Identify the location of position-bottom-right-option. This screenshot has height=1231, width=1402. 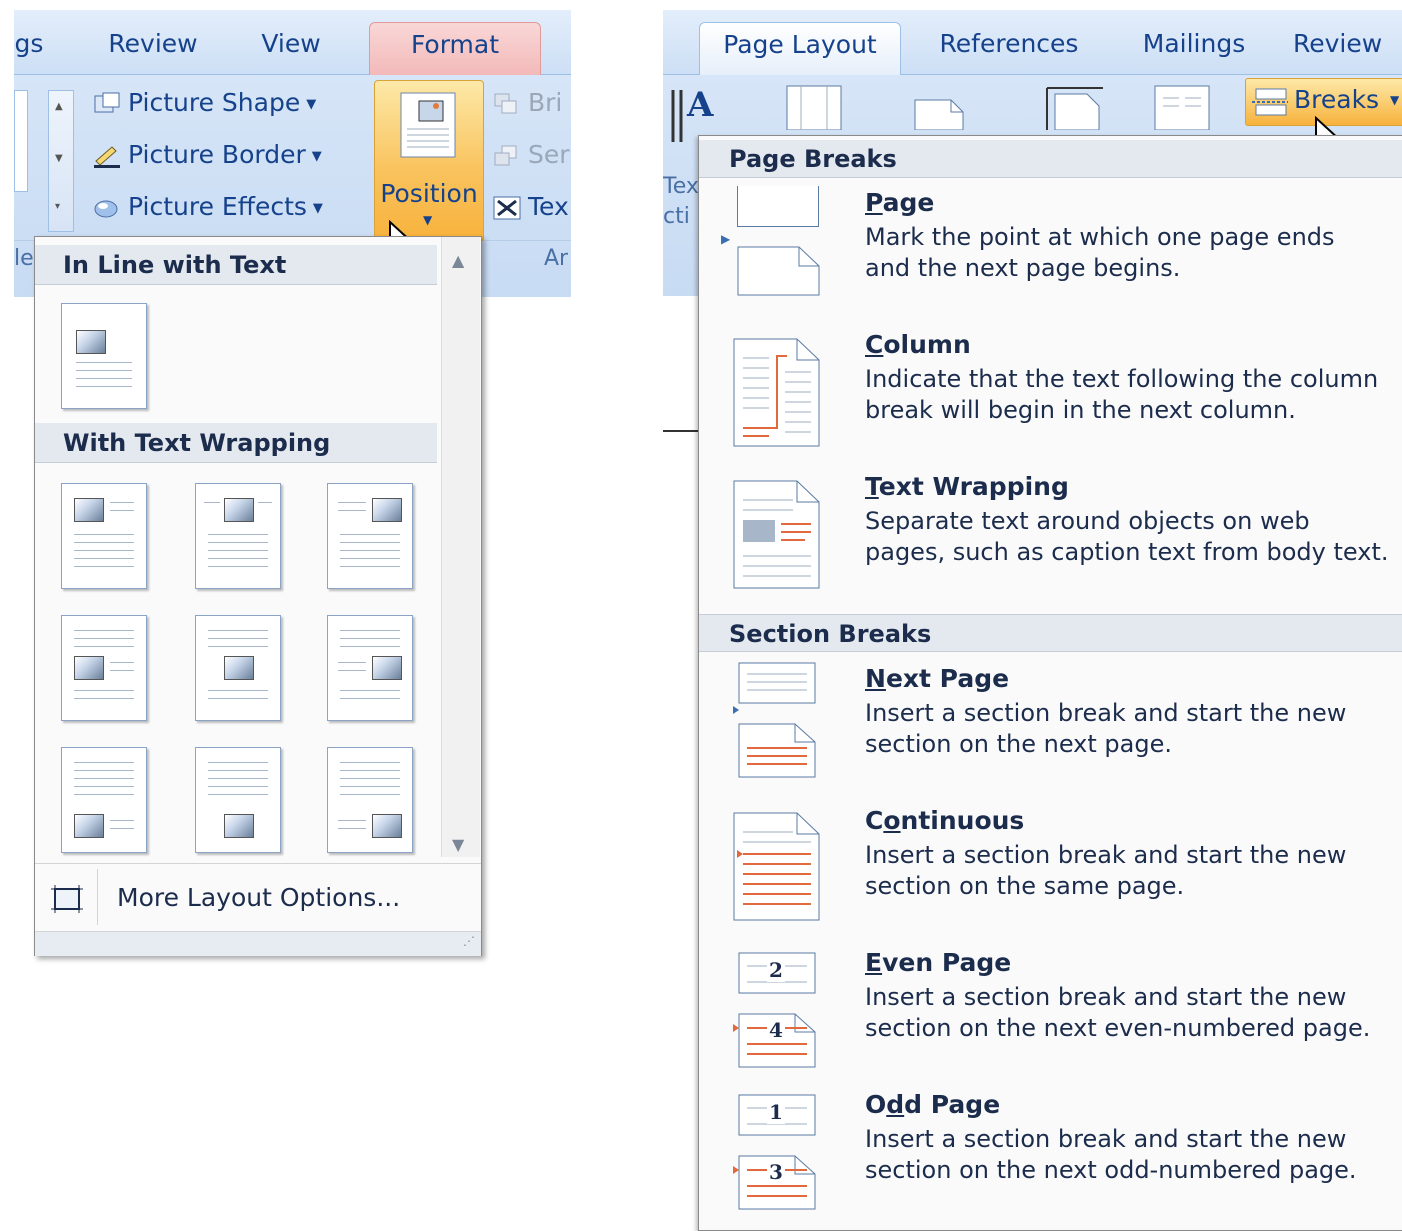
(370, 800).